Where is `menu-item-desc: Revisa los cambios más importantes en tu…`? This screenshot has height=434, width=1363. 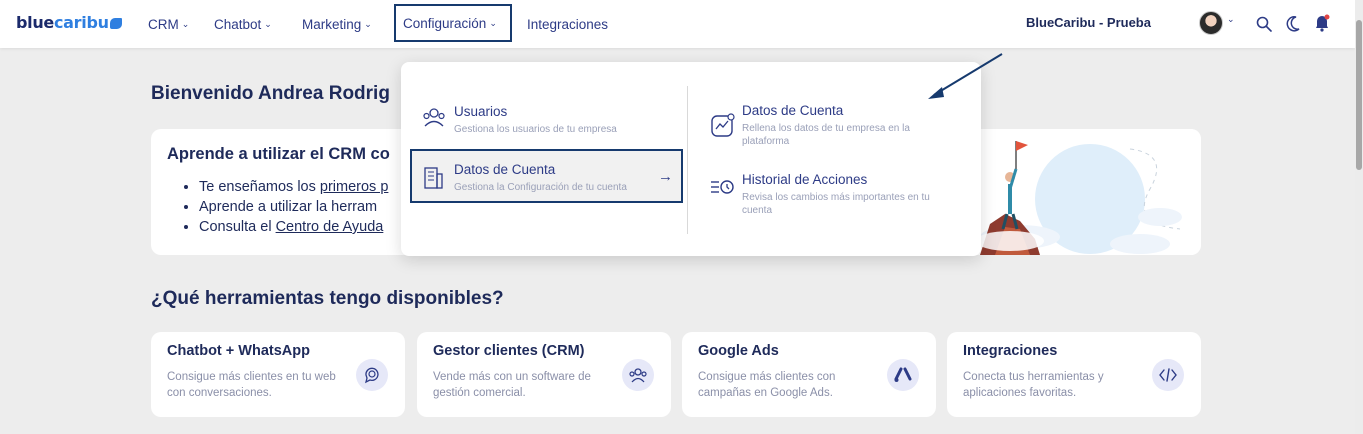
menu-item-desc: Revisa los cambios más importantes en tu… is located at coordinates (836, 204).